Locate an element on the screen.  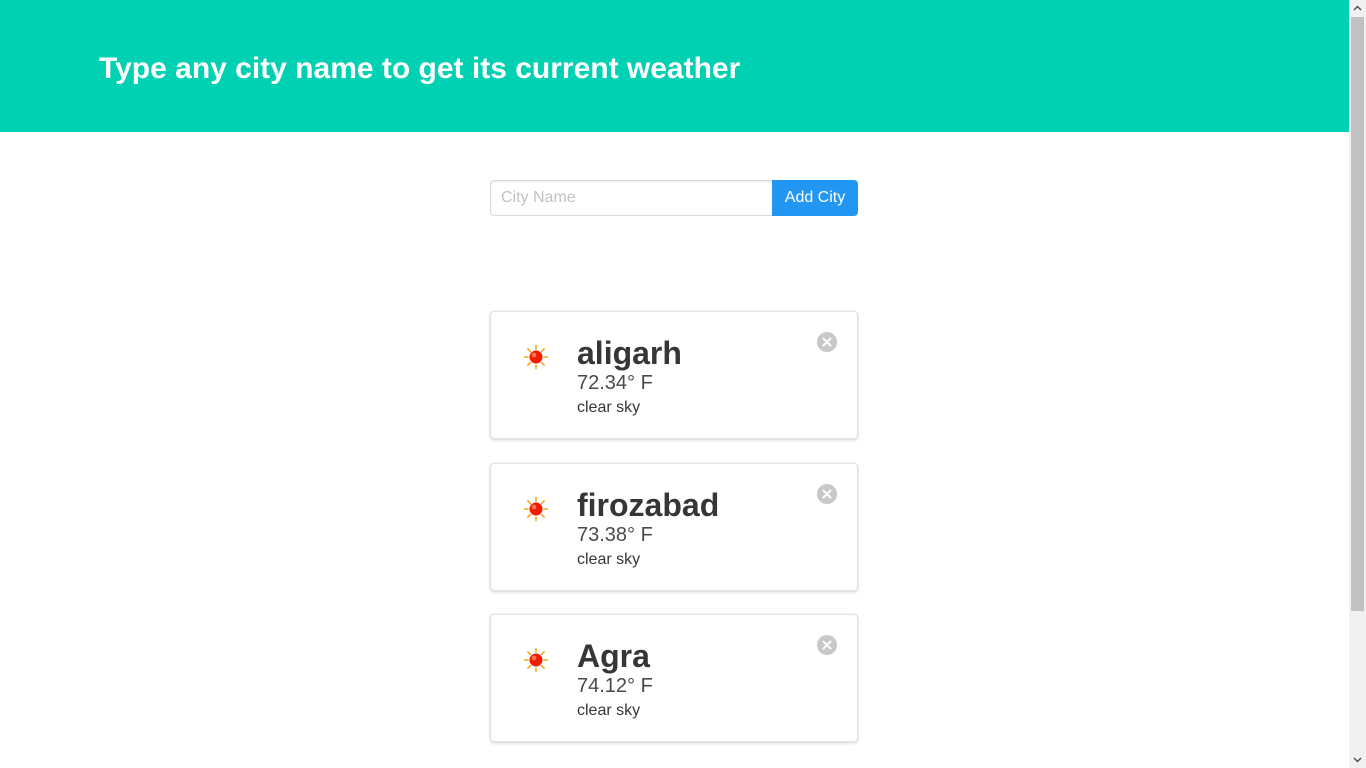
add-city-form: Add City is located at coordinates (674, 198).